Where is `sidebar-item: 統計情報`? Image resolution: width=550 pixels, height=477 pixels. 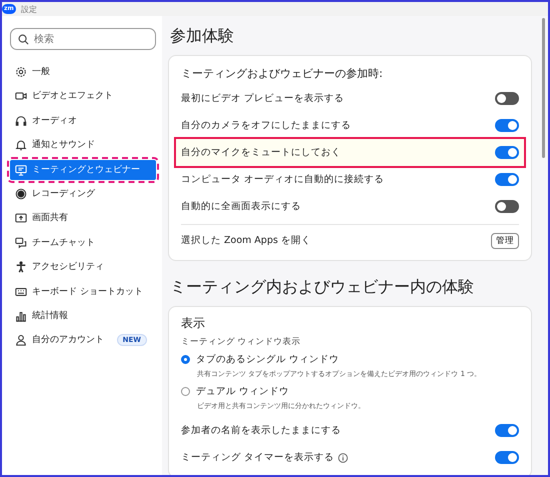
sidebar-item: 統計情報 is located at coordinates (83, 316).